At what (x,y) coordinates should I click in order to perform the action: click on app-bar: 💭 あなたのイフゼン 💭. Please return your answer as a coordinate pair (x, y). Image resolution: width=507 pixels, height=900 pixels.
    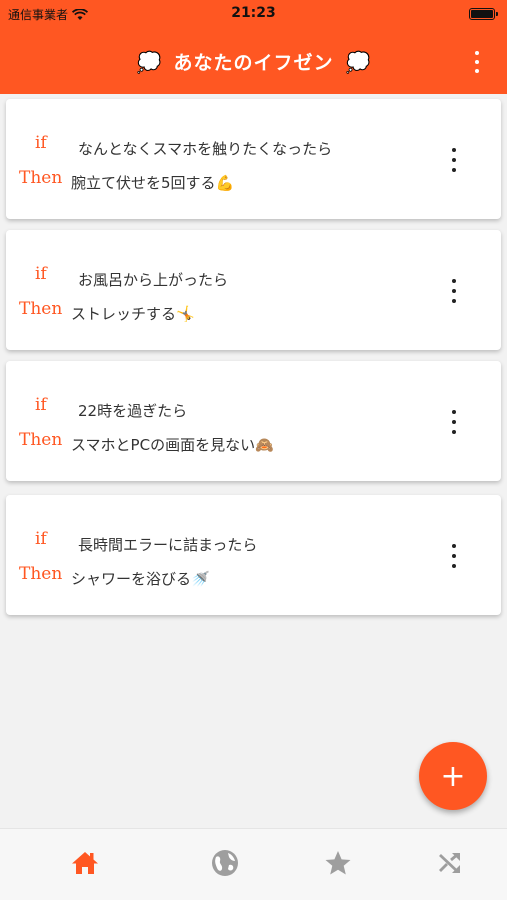
    Looking at the image, I should click on (253, 62).